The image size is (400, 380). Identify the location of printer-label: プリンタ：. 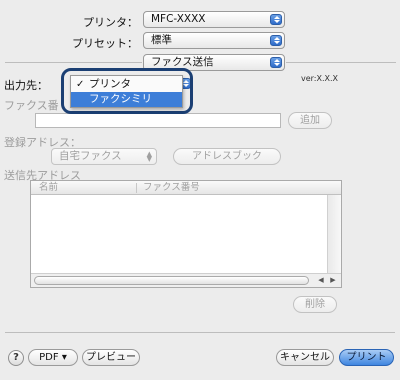
(110, 22).